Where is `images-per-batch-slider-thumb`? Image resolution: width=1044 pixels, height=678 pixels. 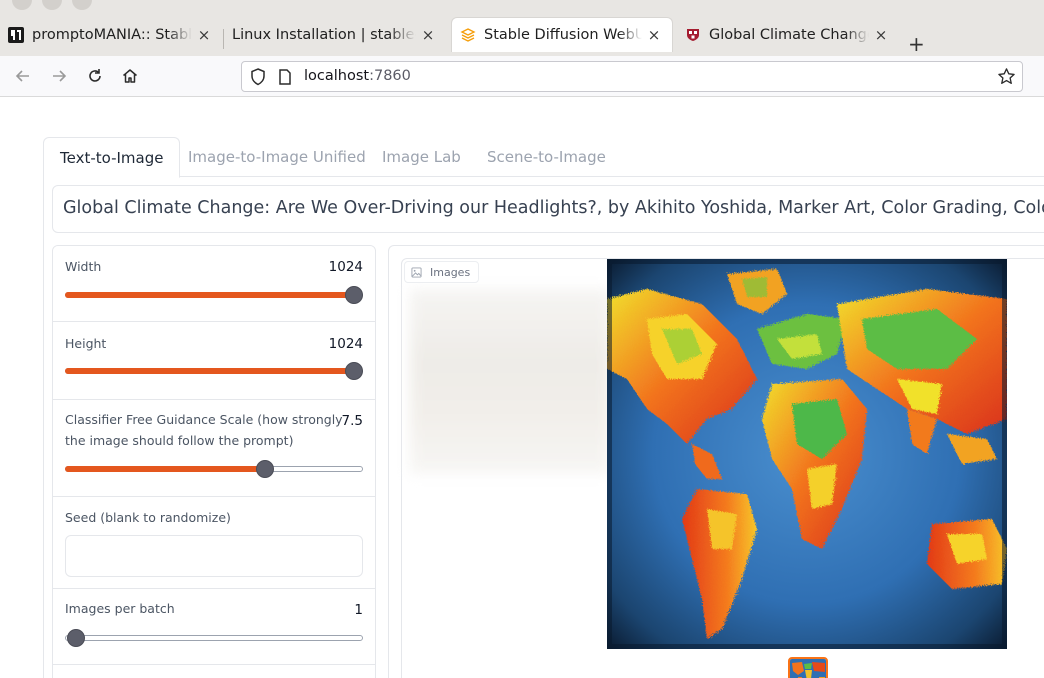 images-per-batch-slider-thumb is located at coordinates (76, 638).